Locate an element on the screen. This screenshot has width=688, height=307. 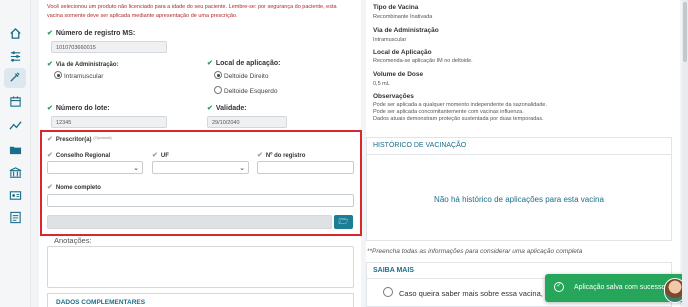
sidebar is located at coordinates (15, 153).